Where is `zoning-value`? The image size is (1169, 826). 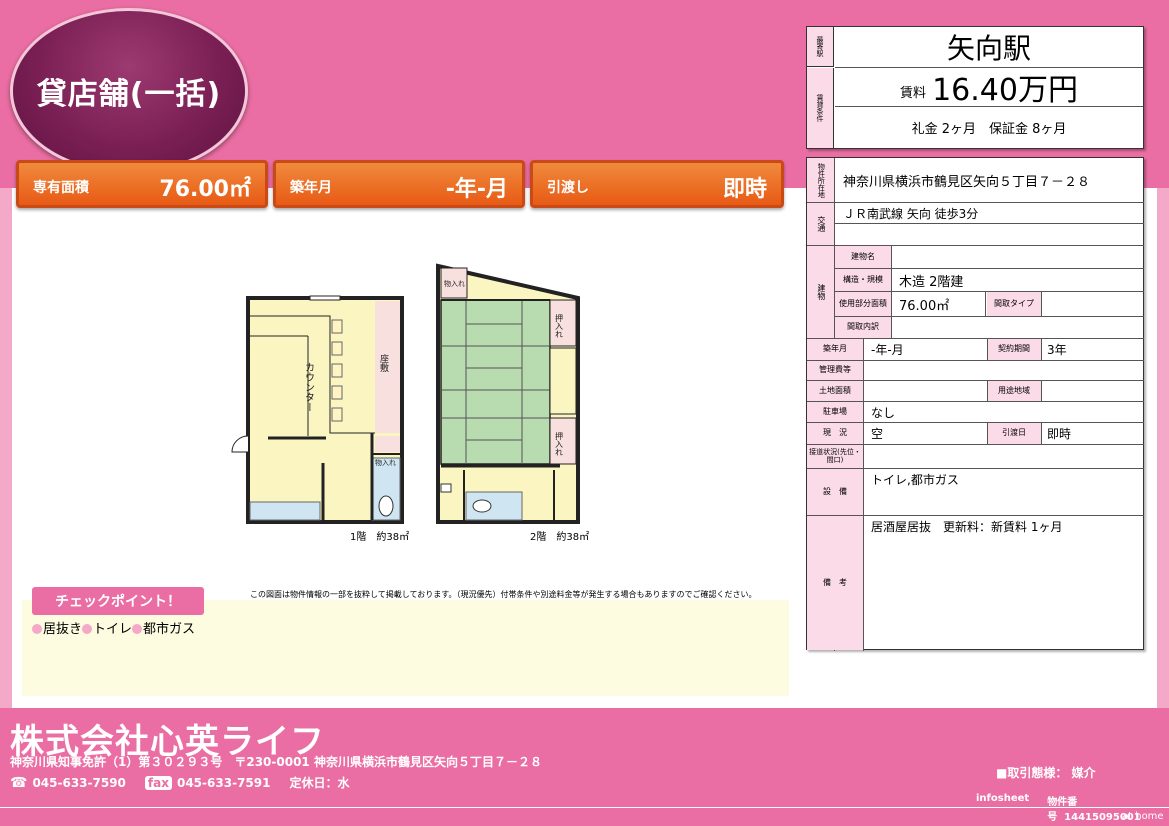
zoning-value is located at coordinates (1093, 391).